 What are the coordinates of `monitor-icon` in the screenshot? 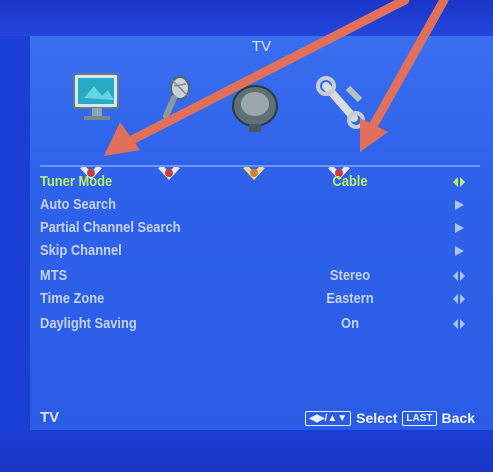 It's located at (100, 98).